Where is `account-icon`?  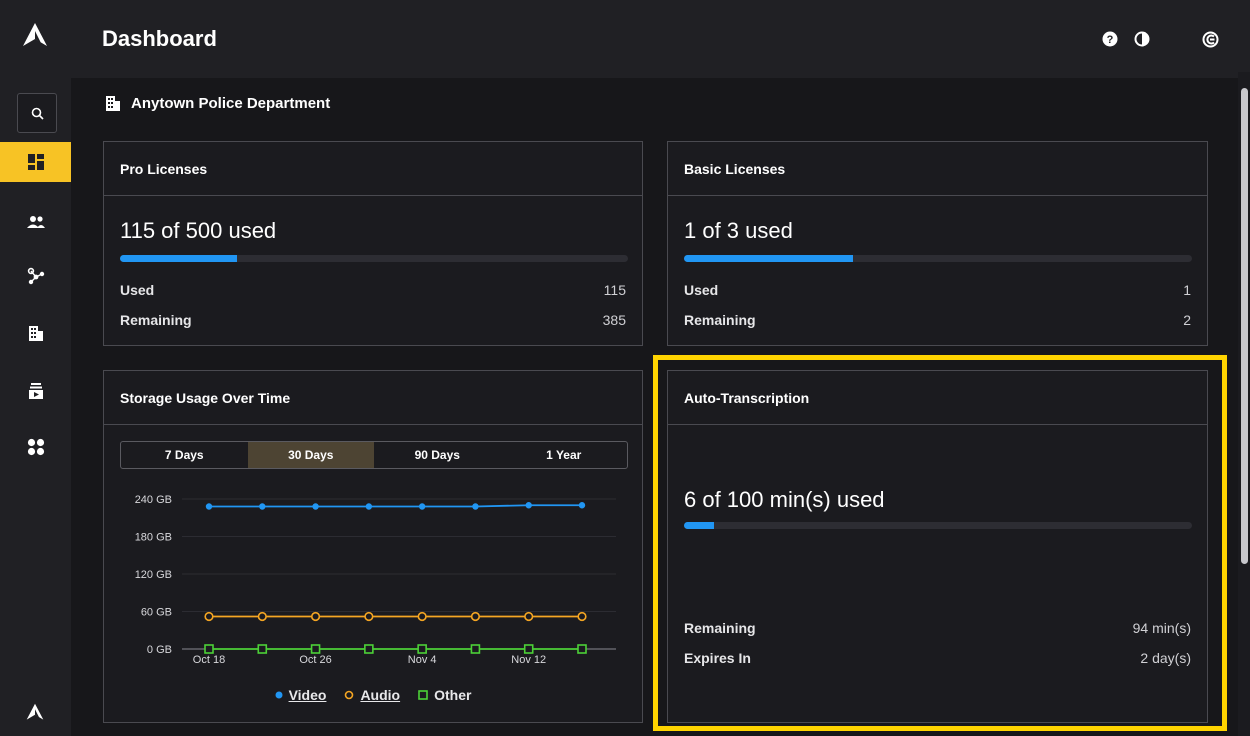 account-icon is located at coordinates (1210, 39).